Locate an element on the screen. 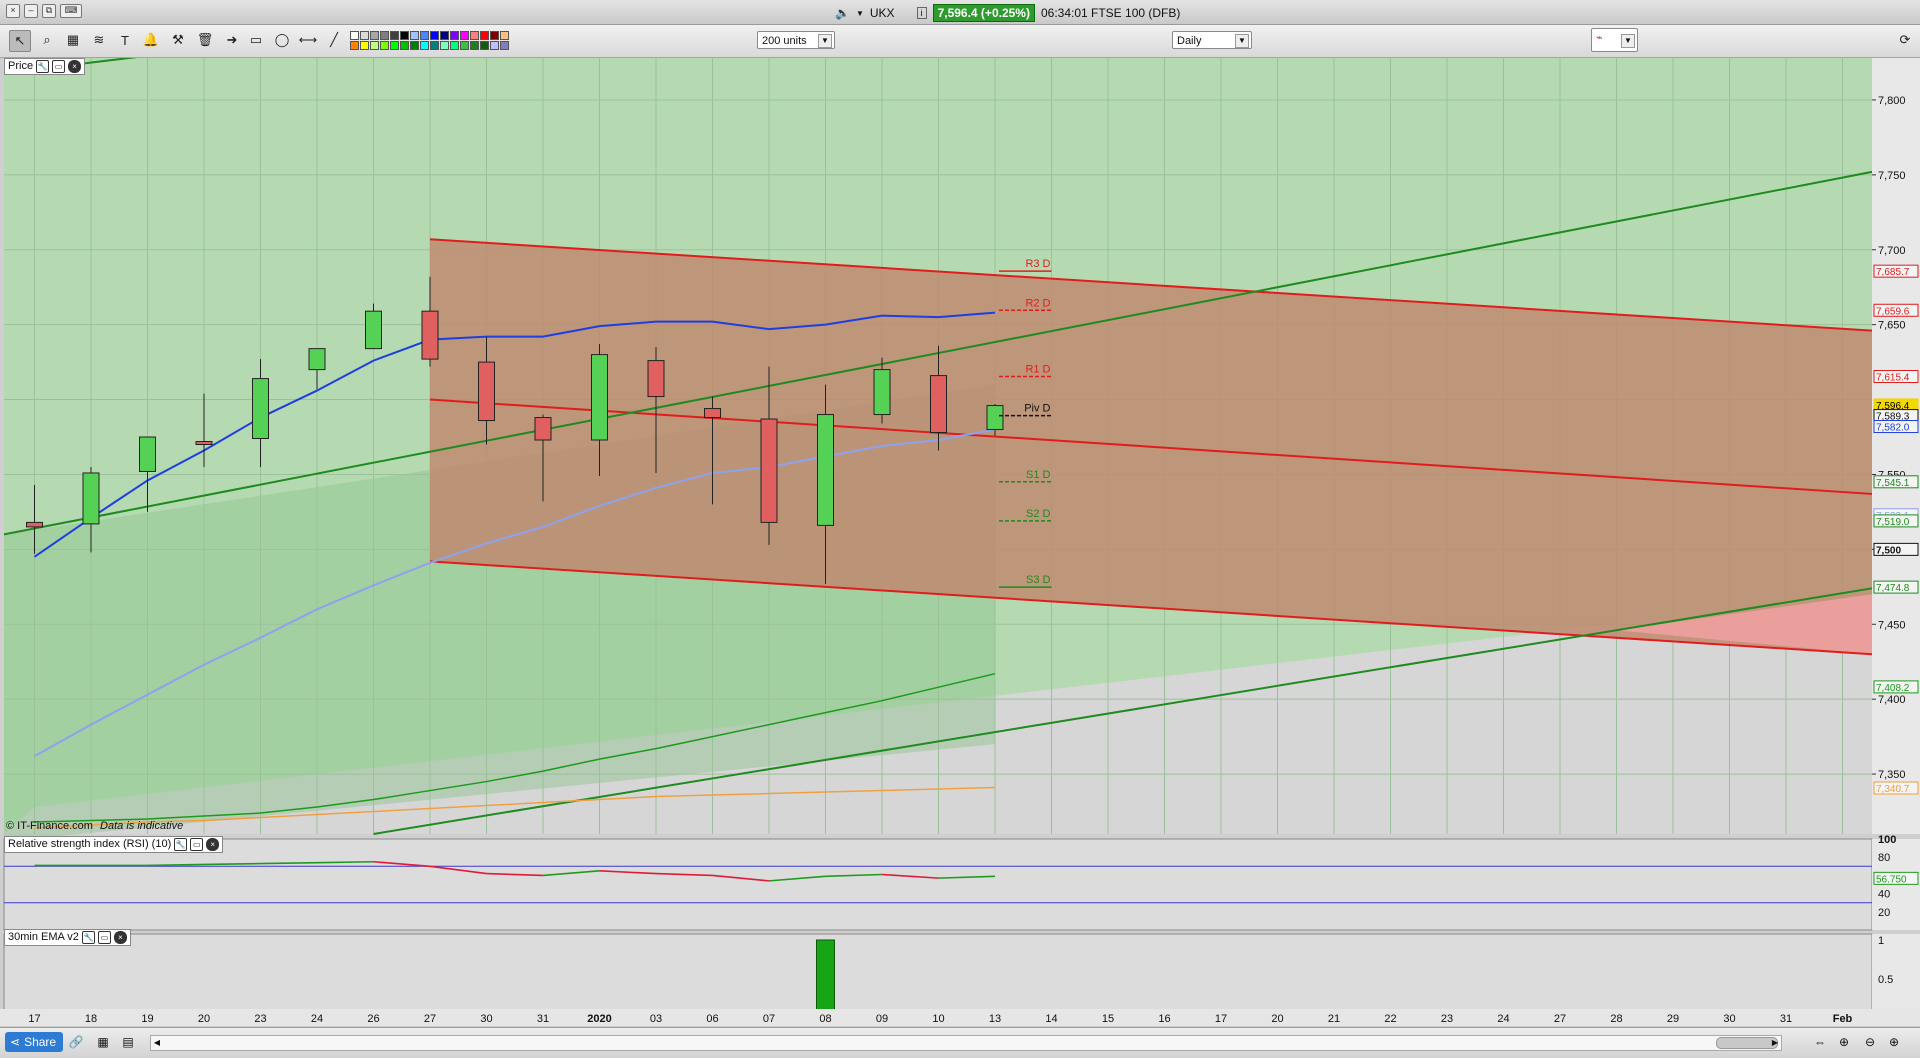 The image size is (1920, 1058). ema-bar is located at coordinates (825, 979).